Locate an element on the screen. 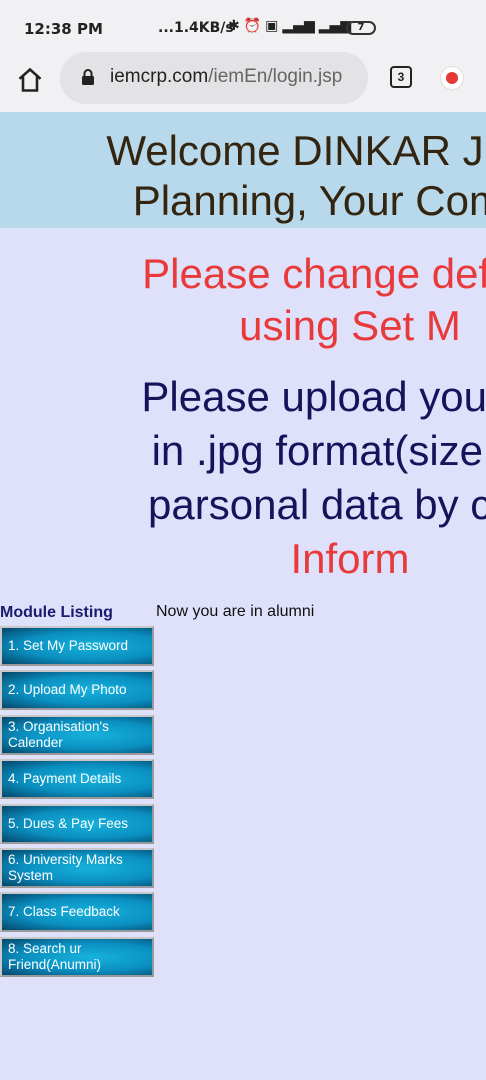 The width and height of the screenshot is (486, 1080). battery-icon: 7 is located at coordinates (361, 28).